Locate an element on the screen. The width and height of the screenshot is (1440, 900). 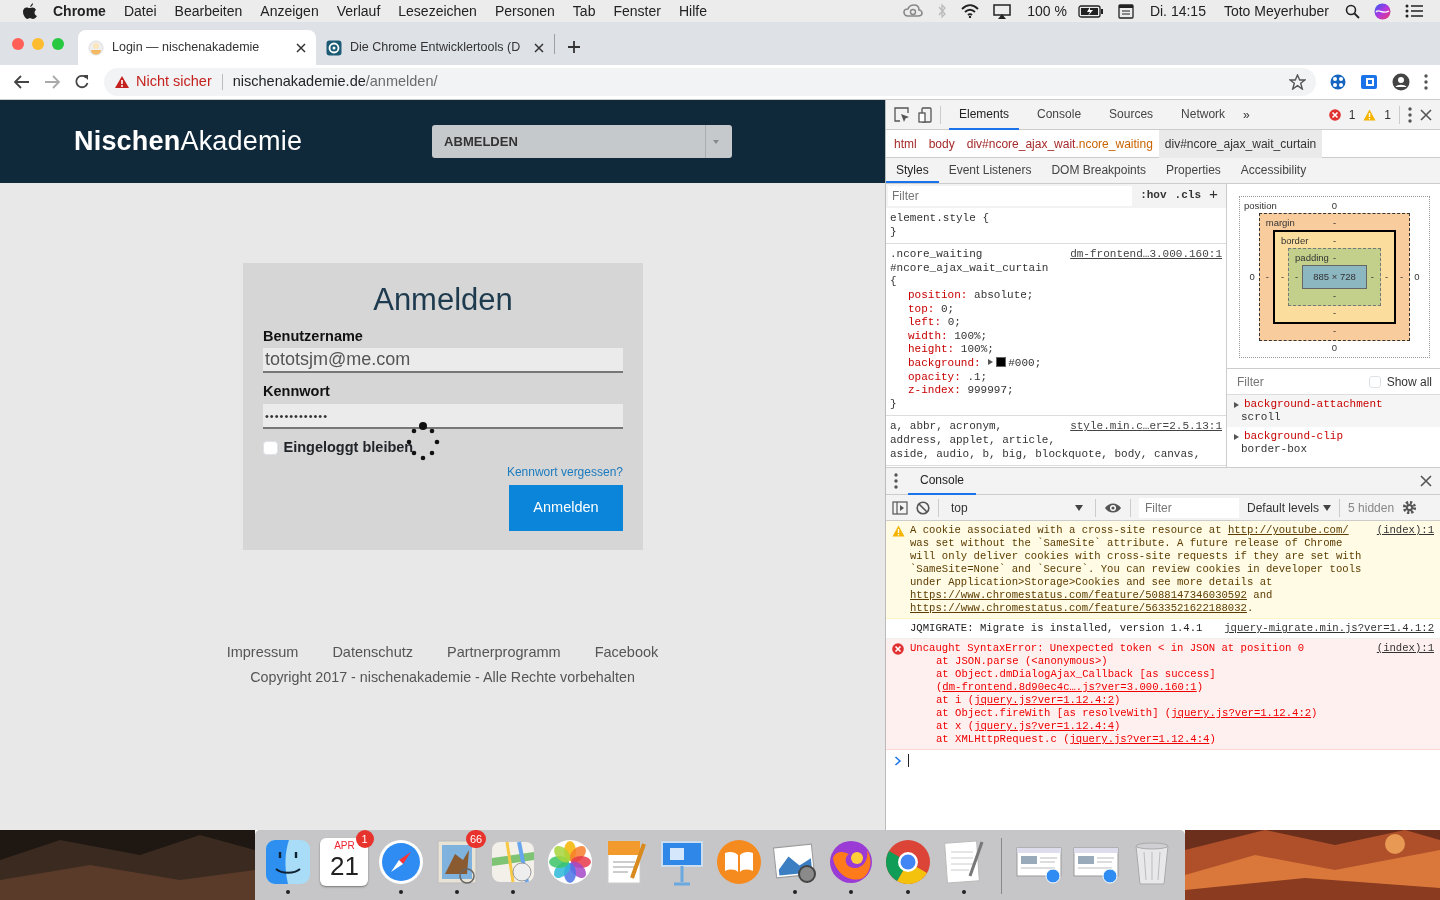
search-icon is located at coordinates (1352, 11).